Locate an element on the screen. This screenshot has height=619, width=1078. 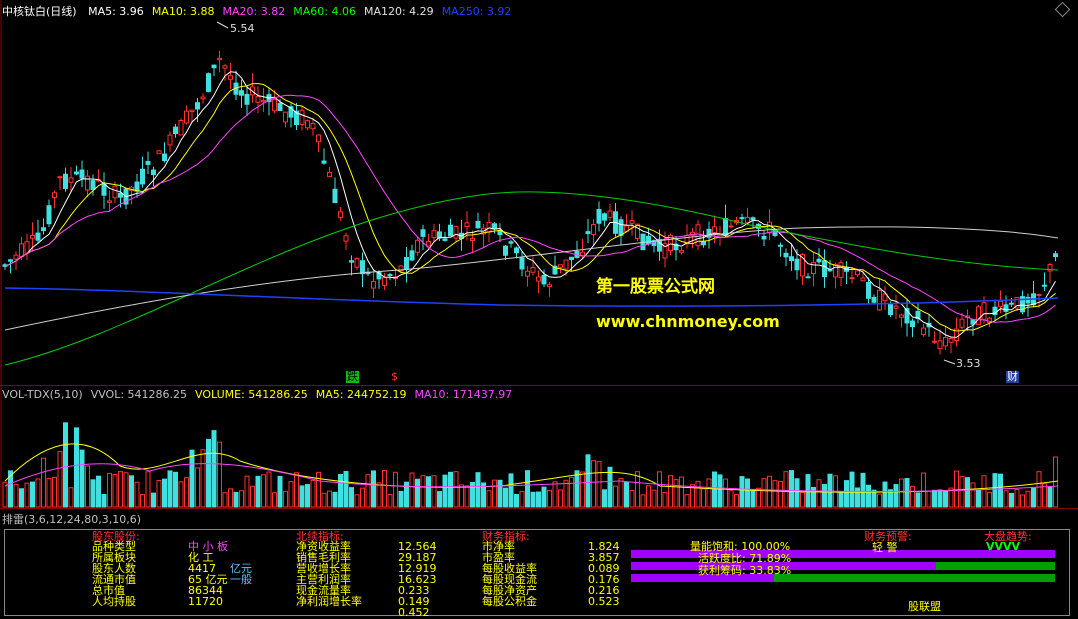
marker-die: 跌 is located at coordinates (352, 376).